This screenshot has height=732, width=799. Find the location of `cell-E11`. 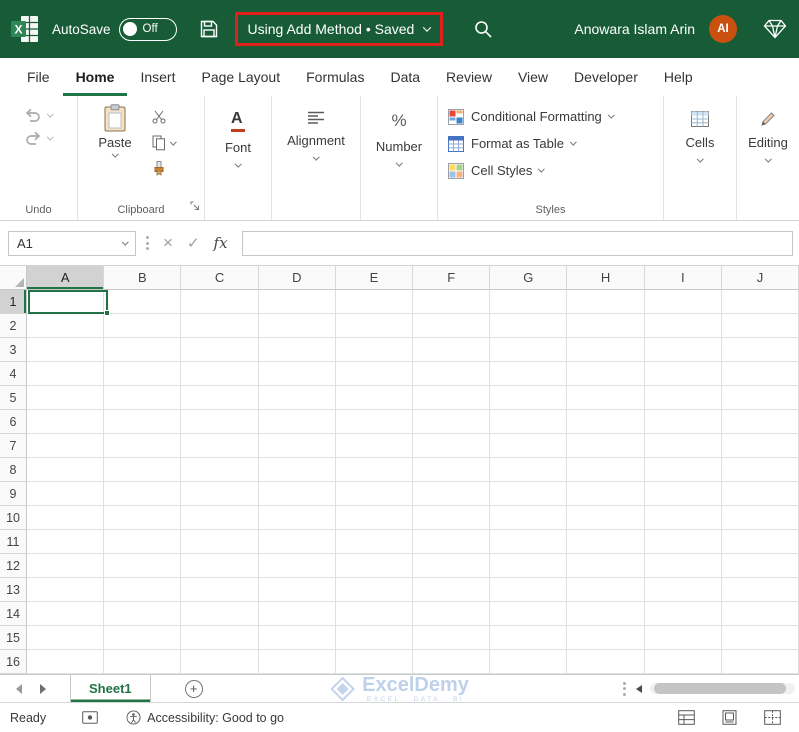

cell-E11 is located at coordinates (374, 542).